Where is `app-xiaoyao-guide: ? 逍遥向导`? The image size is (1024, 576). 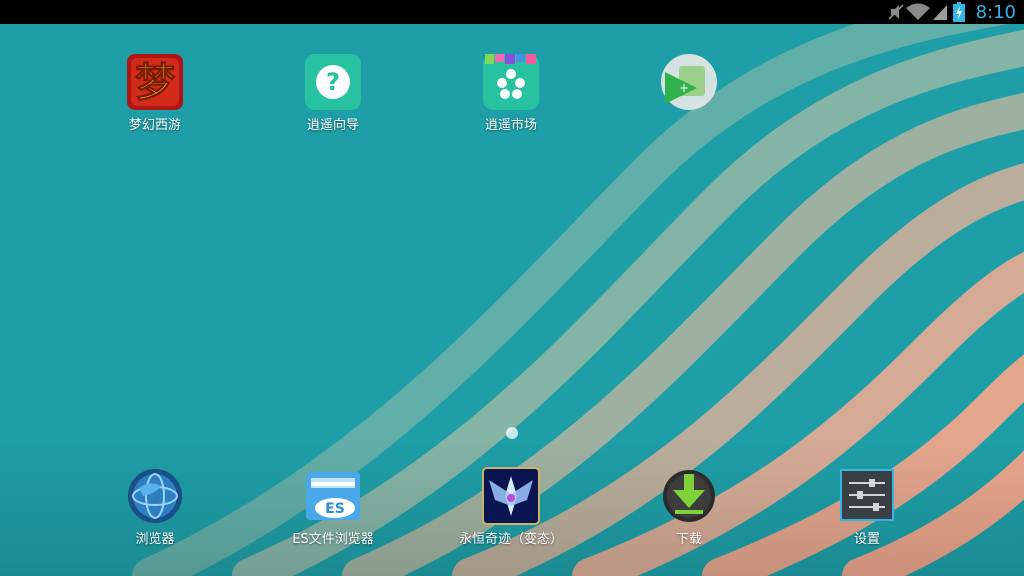 app-xiaoyao-guide: ? 逍遥向导 is located at coordinates (333, 93).